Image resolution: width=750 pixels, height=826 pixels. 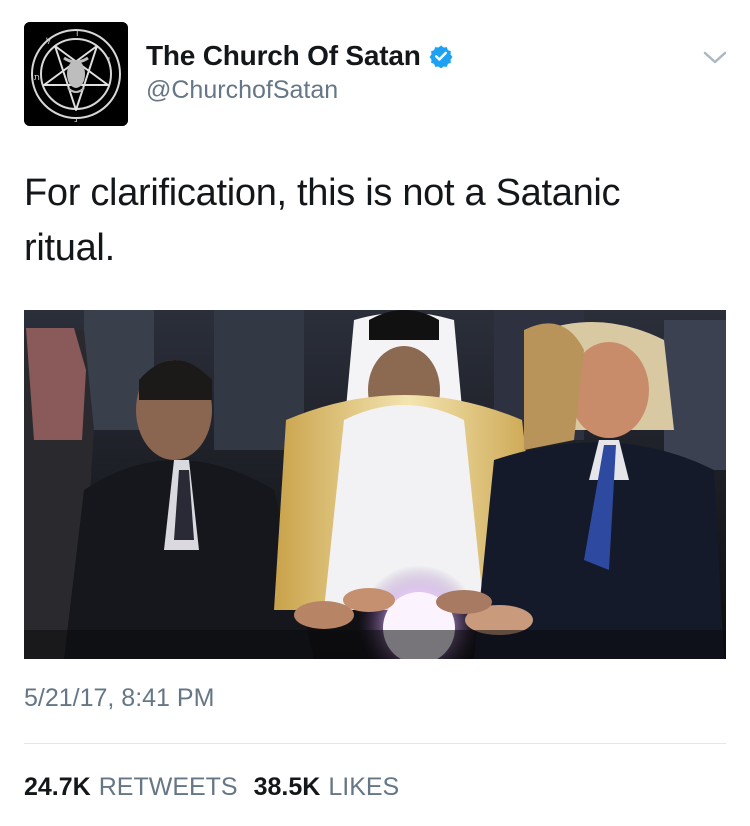 What do you see at coordinates (441, 56) in the screenshot?
I see `verified-badge-icon` at bounding box center [441, 56].